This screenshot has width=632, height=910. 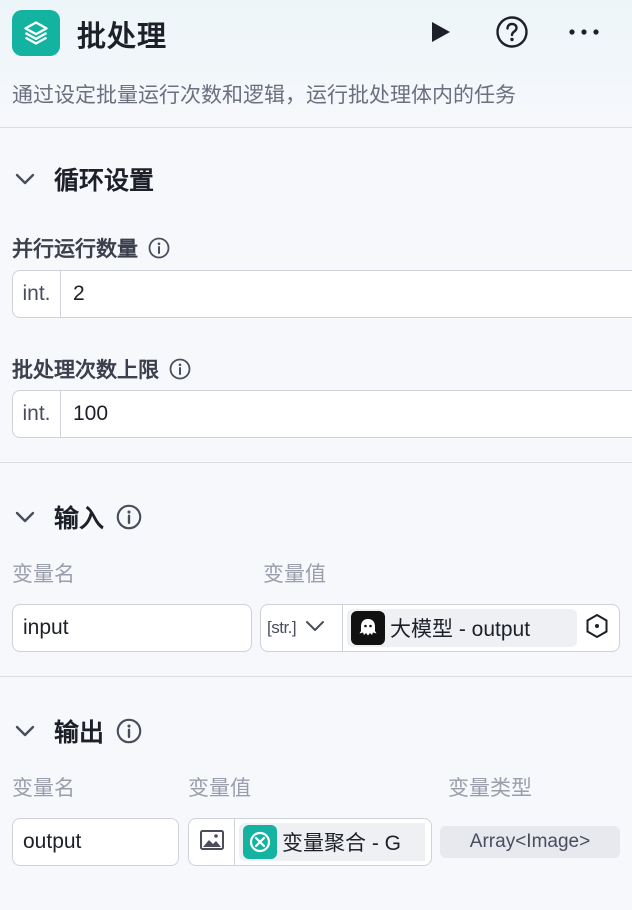 I want to click on section-title-output: 输出, so click(x=79, y=733).